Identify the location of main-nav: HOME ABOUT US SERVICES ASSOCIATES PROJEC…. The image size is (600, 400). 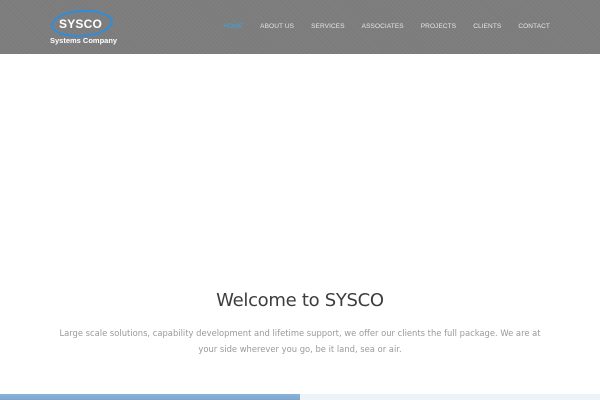
(378, 26).